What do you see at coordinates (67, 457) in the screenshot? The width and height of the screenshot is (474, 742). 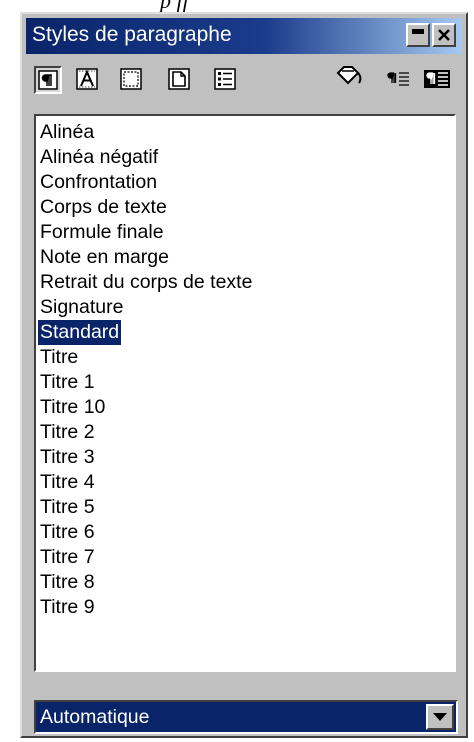 I see `list-item: Titre 3` at bounding box center [67, 457].